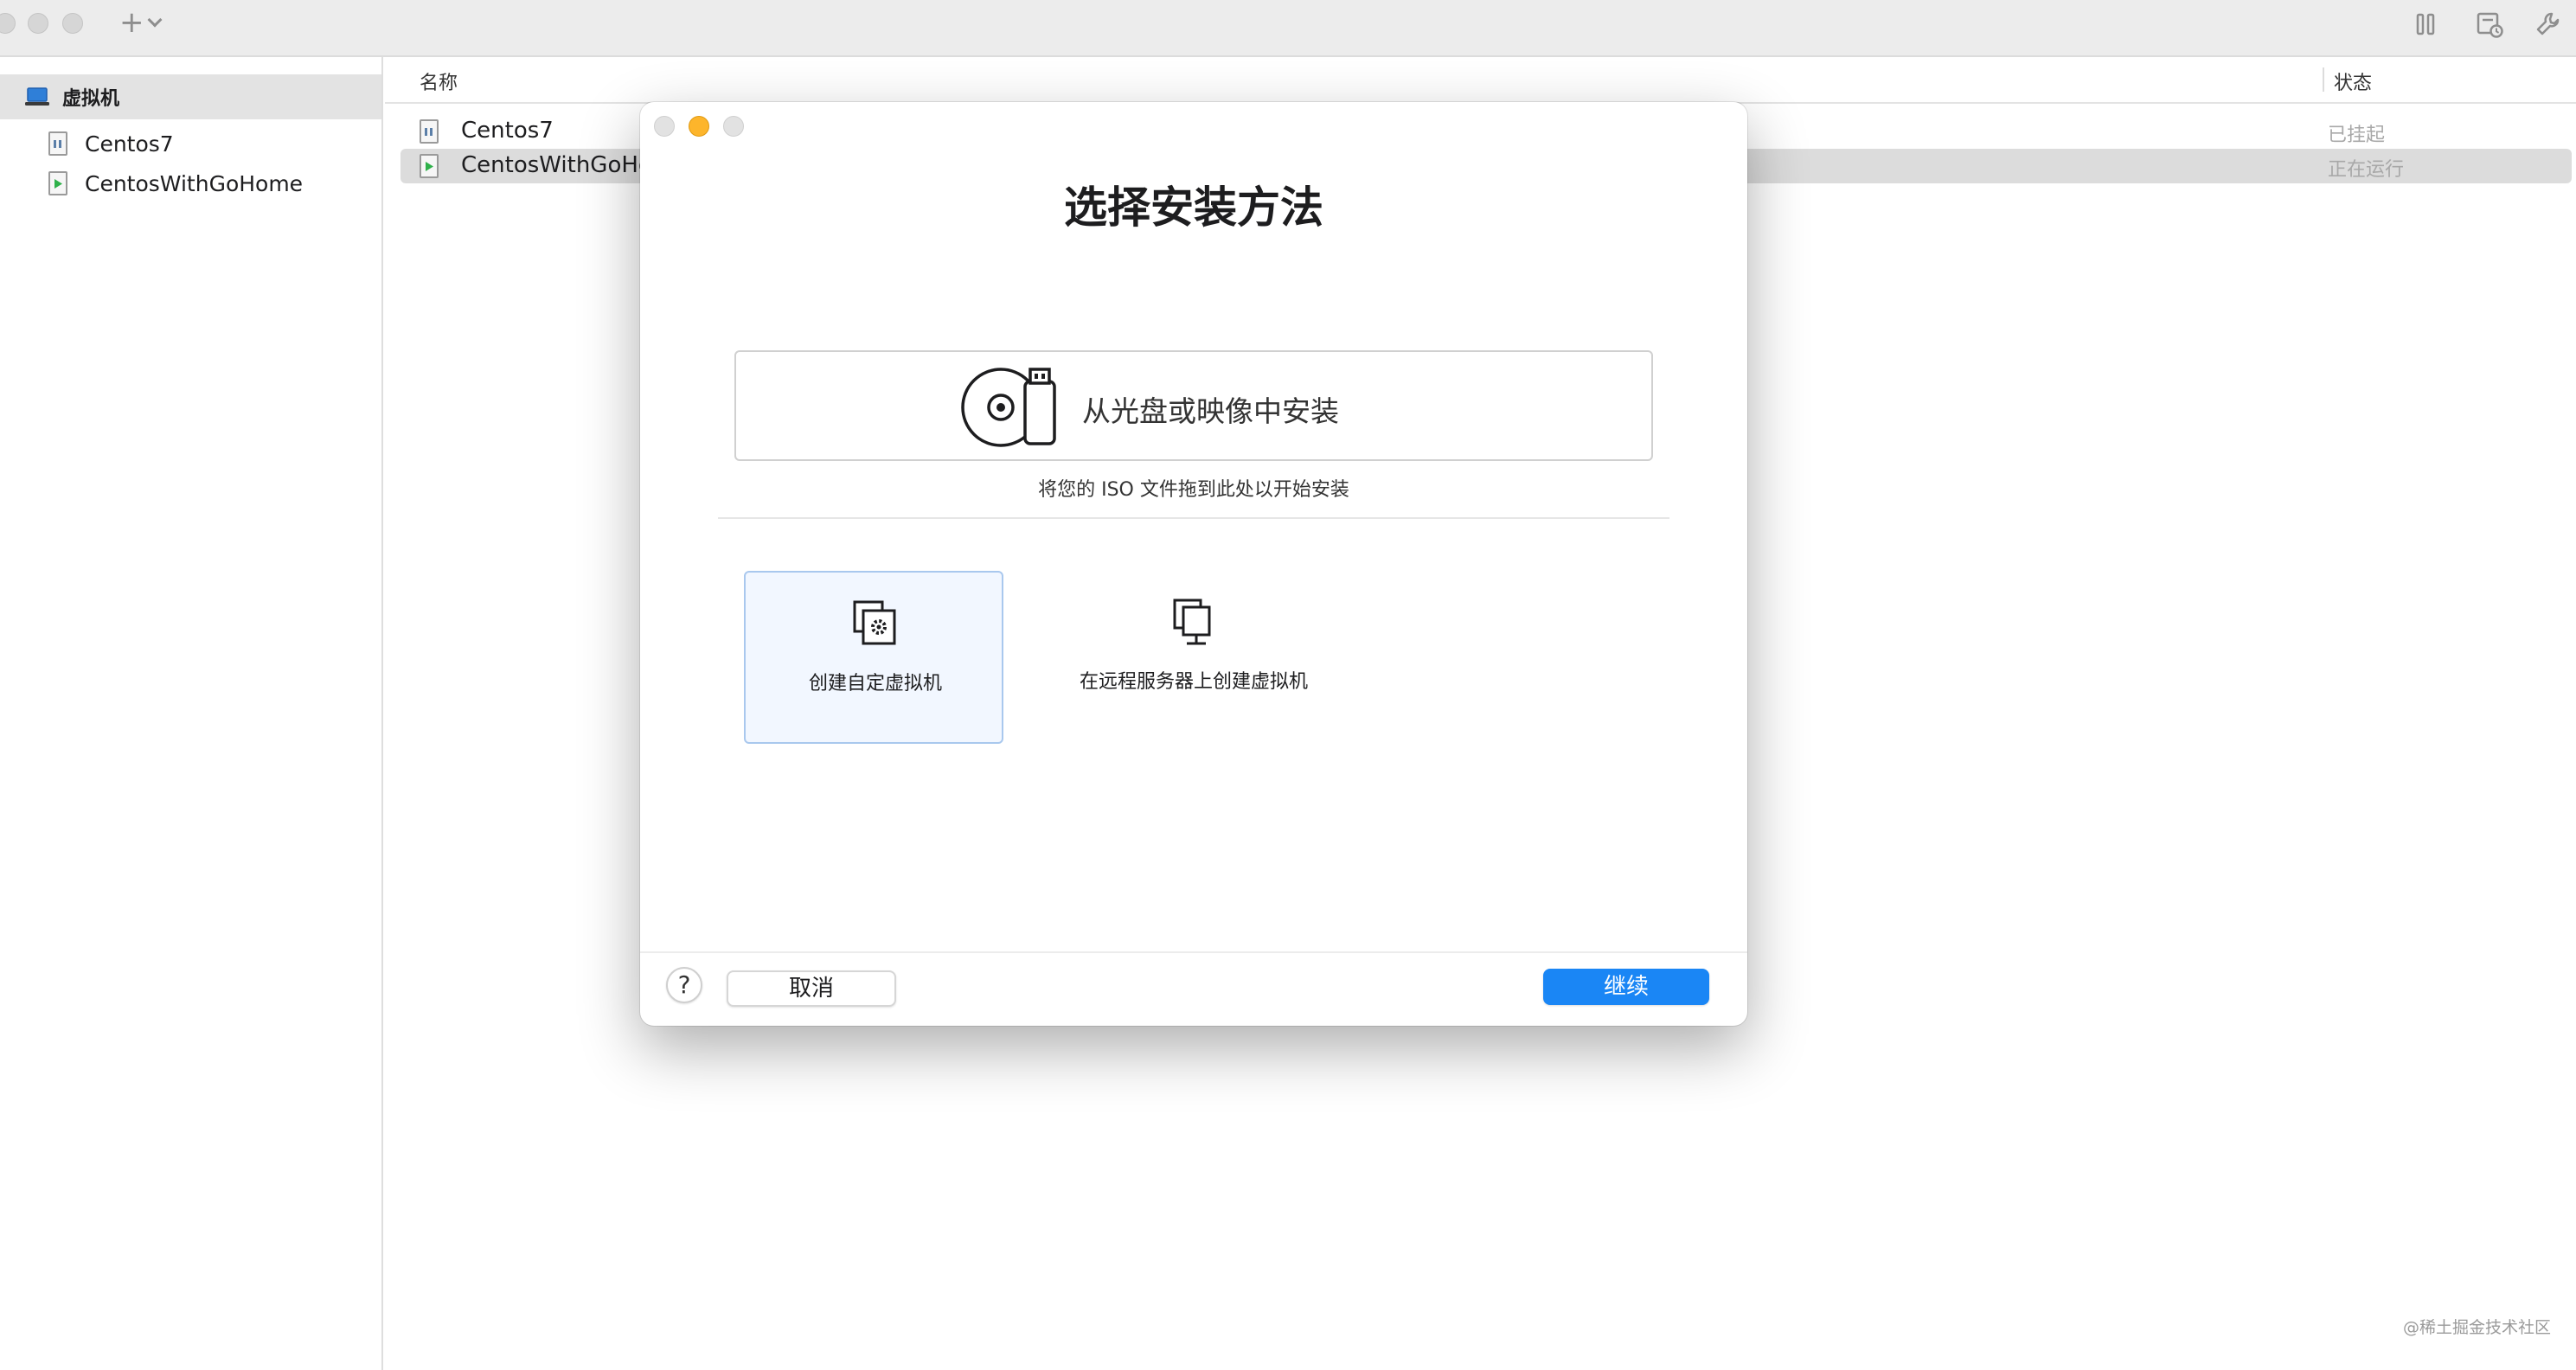 The width and height of the screenshot is (2576, 1370). Describe the element at coordinates (874, 623) in the screenshot. I see `custom-vm-icon` at that location.